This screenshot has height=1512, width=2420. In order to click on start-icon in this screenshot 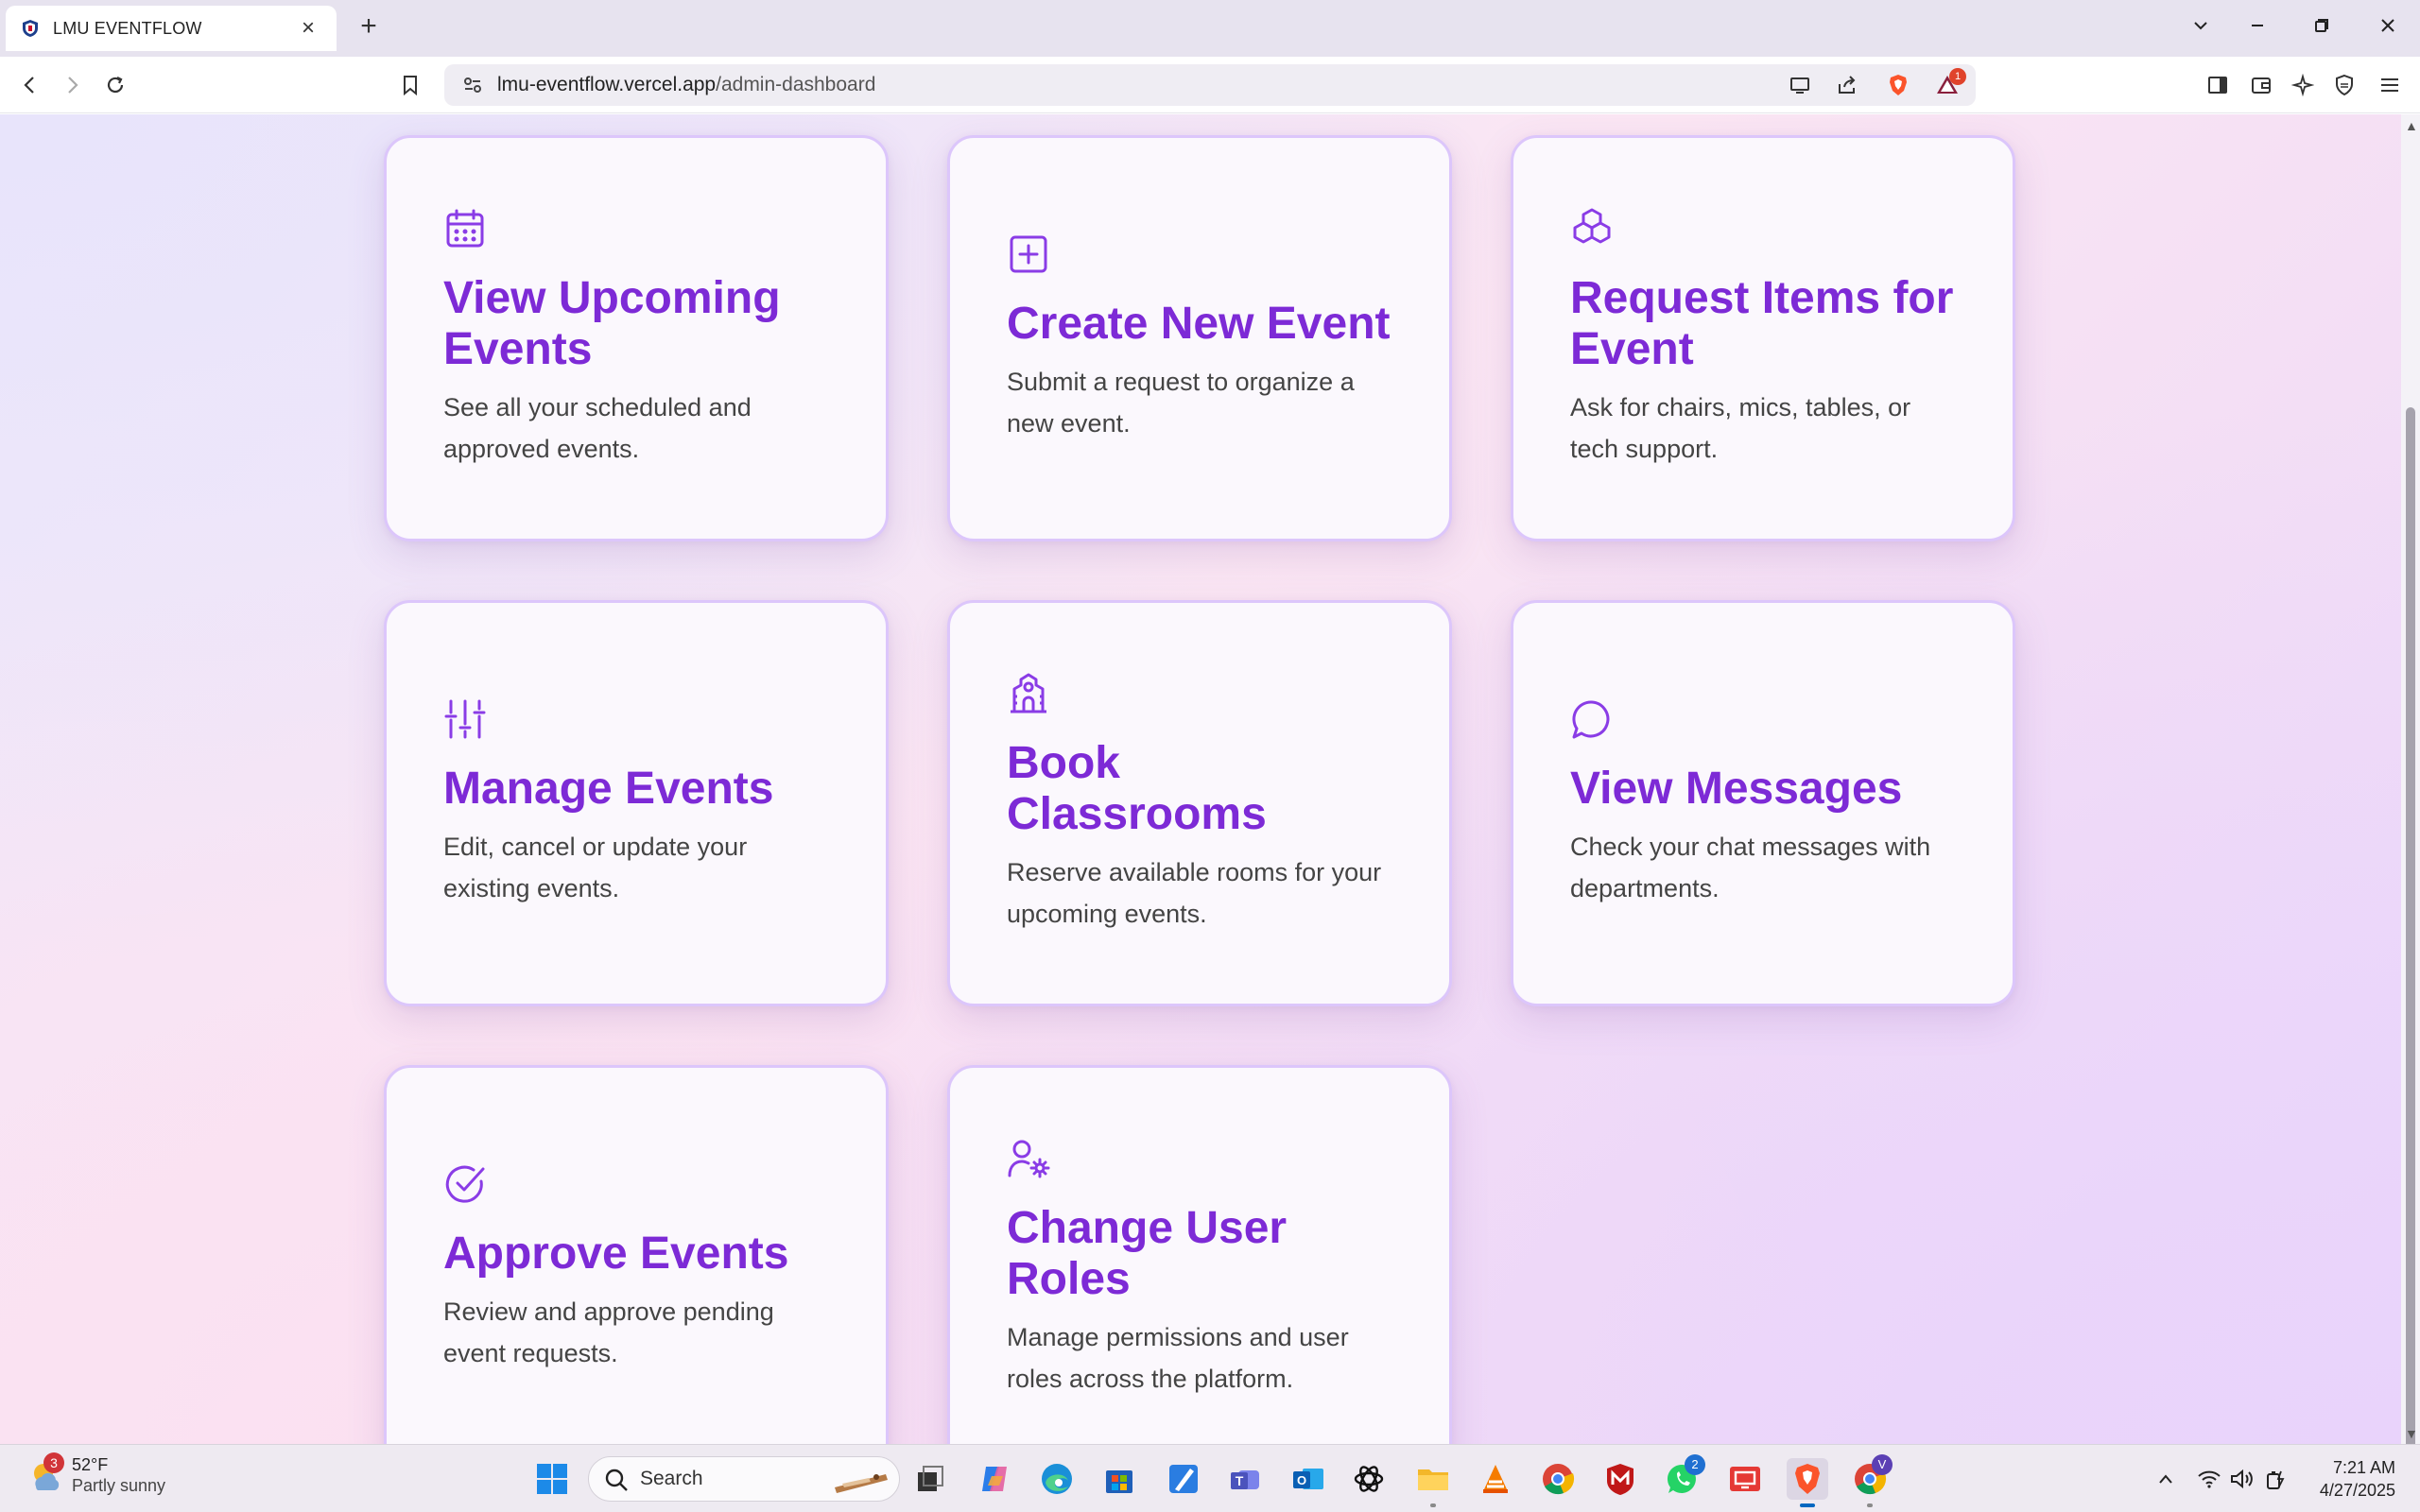, I will do `click(552, 1479)`.